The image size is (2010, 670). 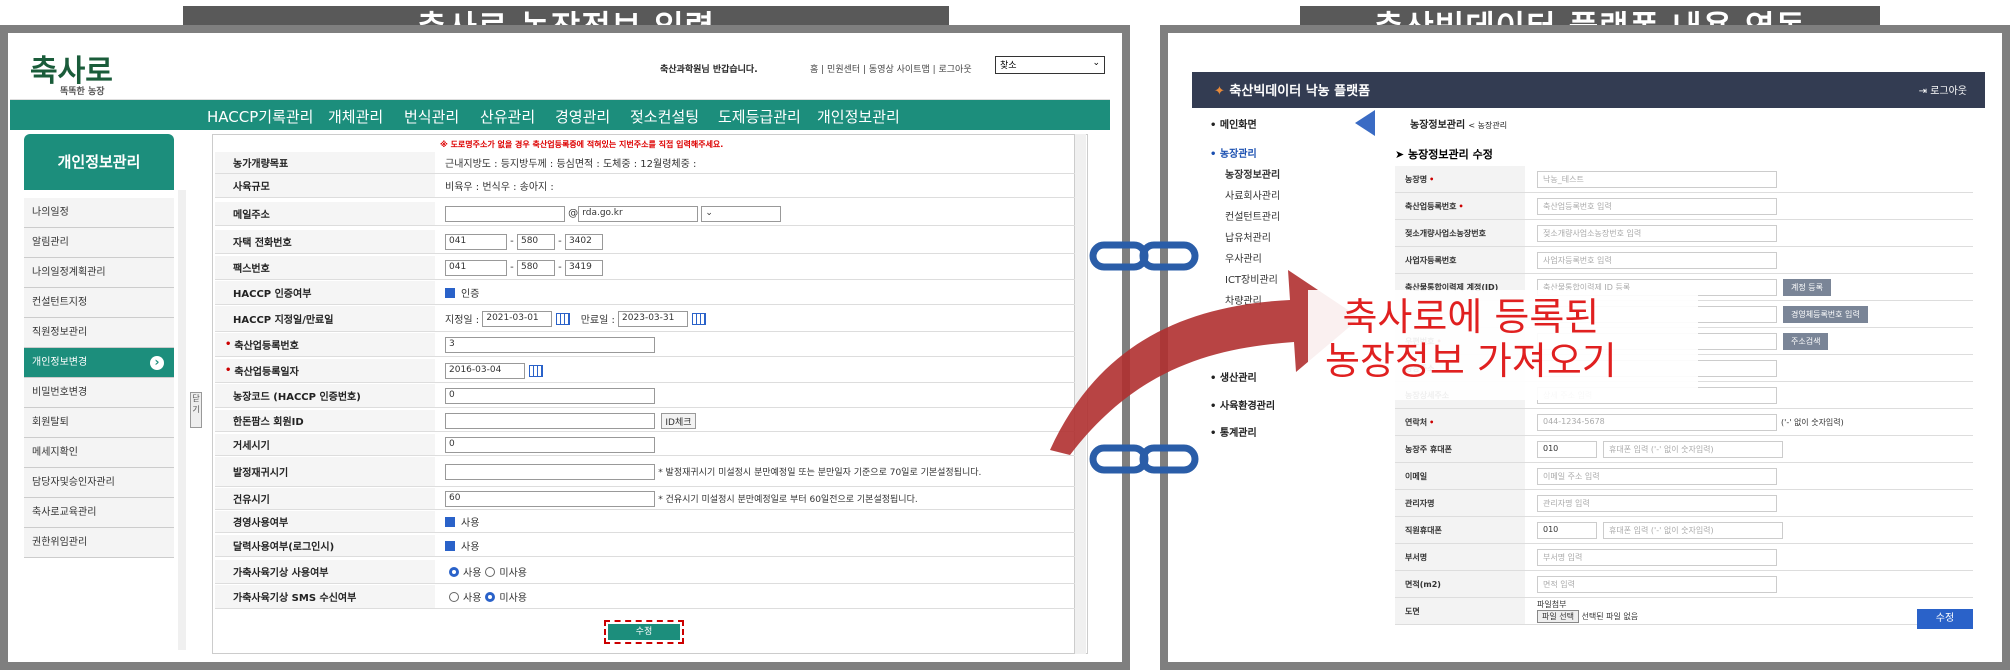 I want to click on row-value-area: 비육우 : 번식우 : 송아지 :, so click(x=760, y=185).